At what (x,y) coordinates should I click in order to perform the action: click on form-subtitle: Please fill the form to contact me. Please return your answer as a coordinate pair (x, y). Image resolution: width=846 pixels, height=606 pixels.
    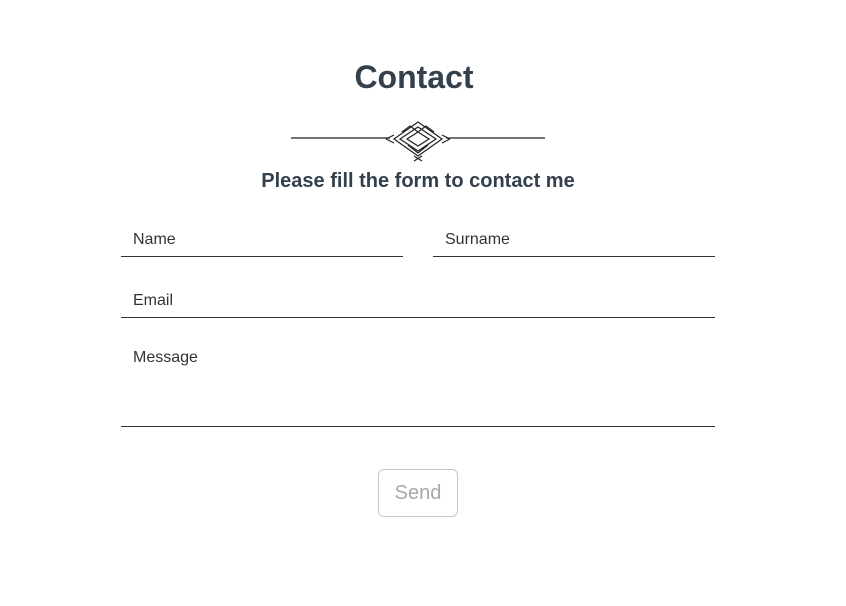
    Looking at the image, I should click on (418, 181).